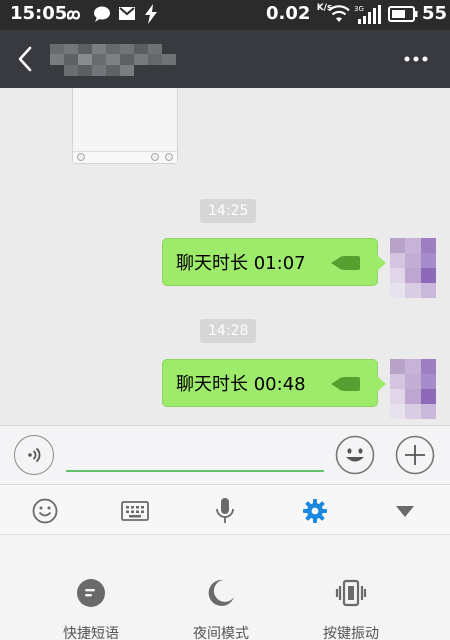 The height and width of the screenshot is (640, 450). I want to click on toolbar-keyboard-button, so click(135, 511).